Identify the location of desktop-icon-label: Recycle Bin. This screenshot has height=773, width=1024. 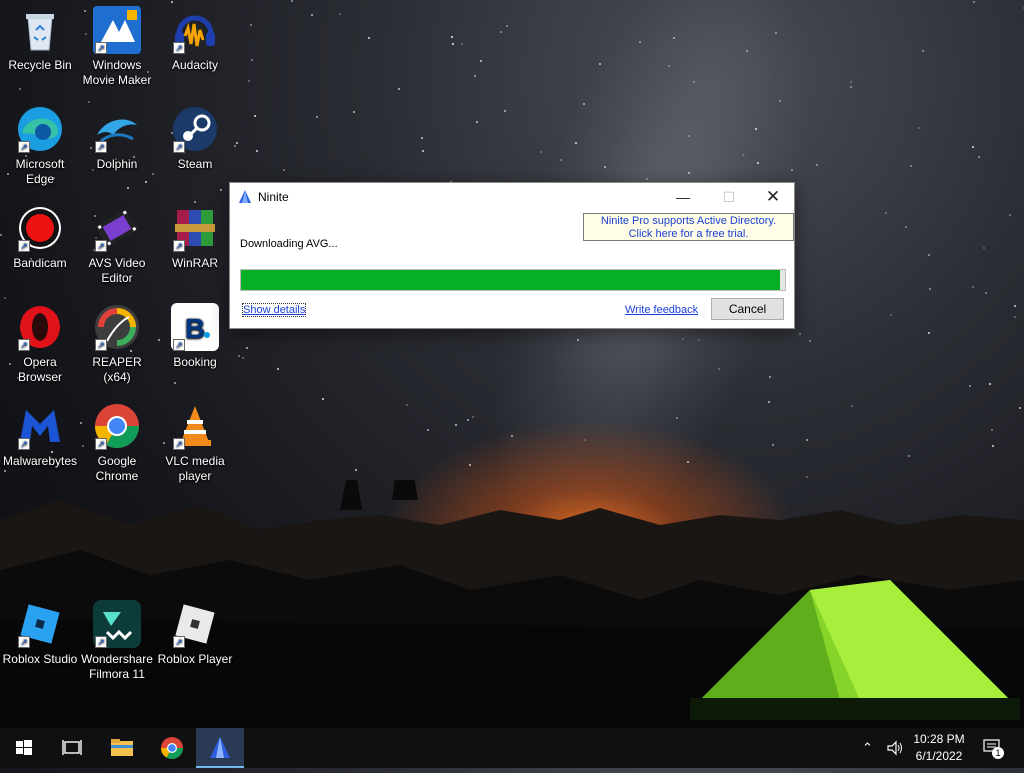
(40, 65).